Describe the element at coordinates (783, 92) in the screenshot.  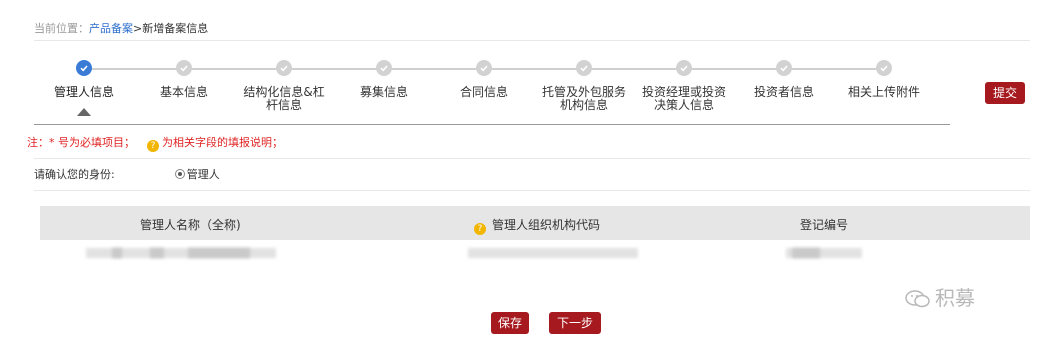
I see `step-label: 投资者信息` at that location.